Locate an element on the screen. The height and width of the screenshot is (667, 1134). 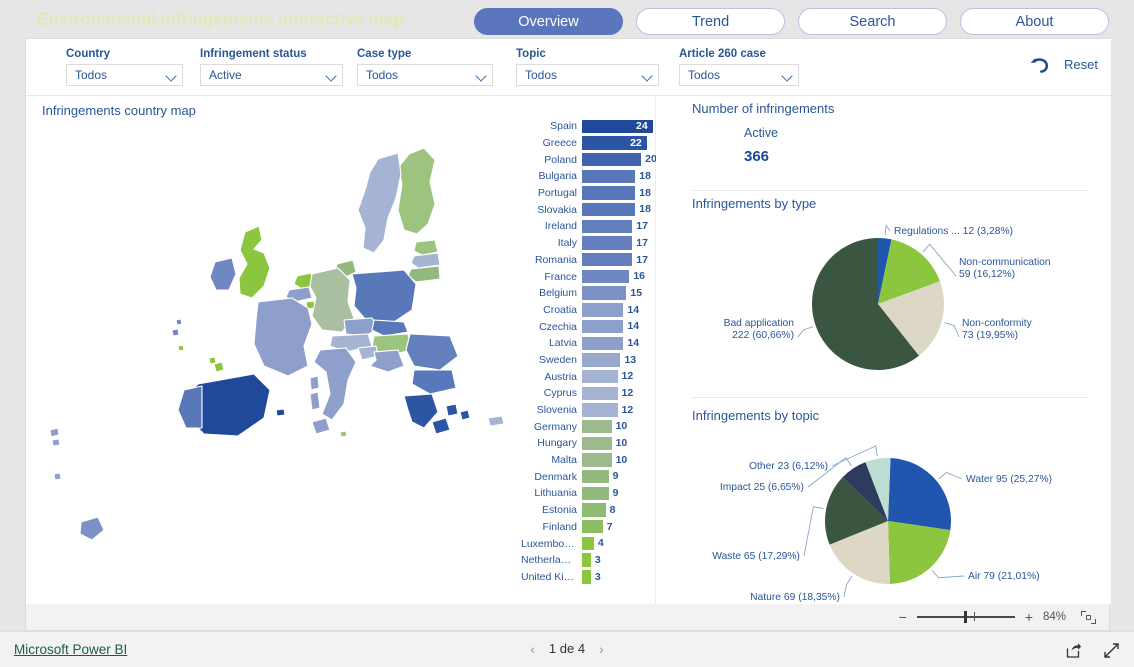
tab-search: Search is located at coordinates (872, 21).